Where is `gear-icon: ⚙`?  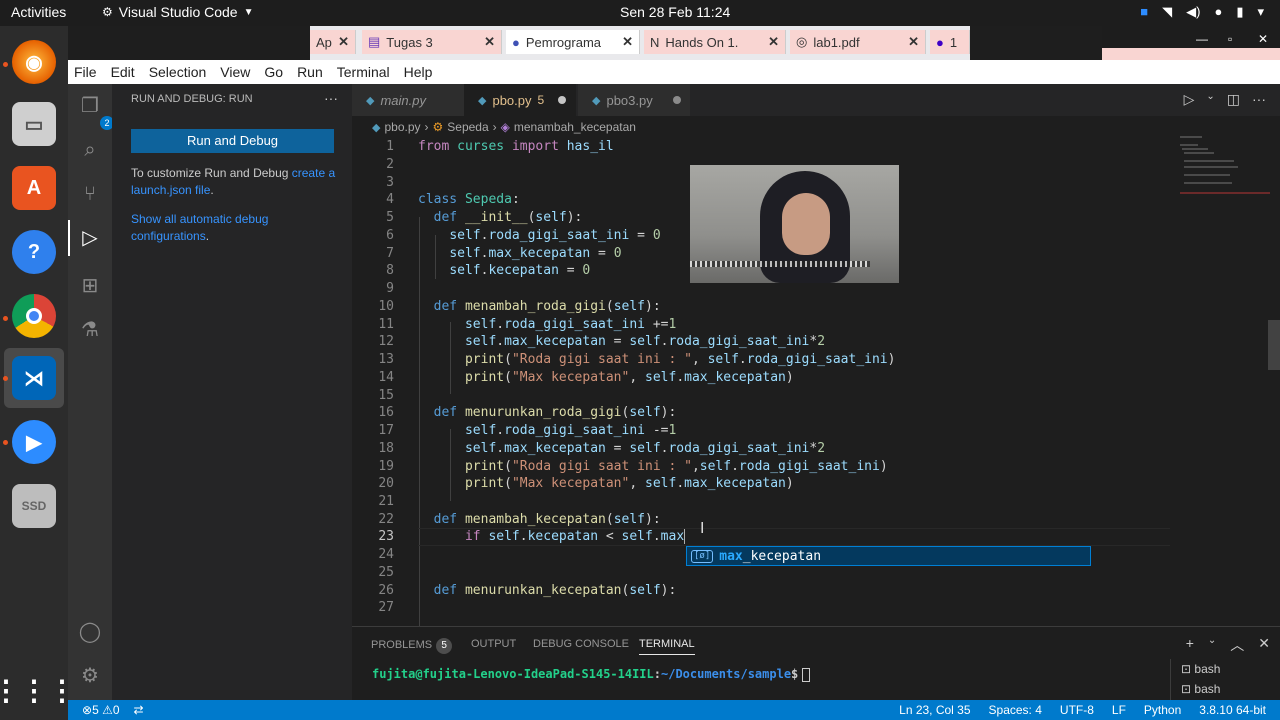 gear-icon: ⚙ is located at coordinates (90, 676).